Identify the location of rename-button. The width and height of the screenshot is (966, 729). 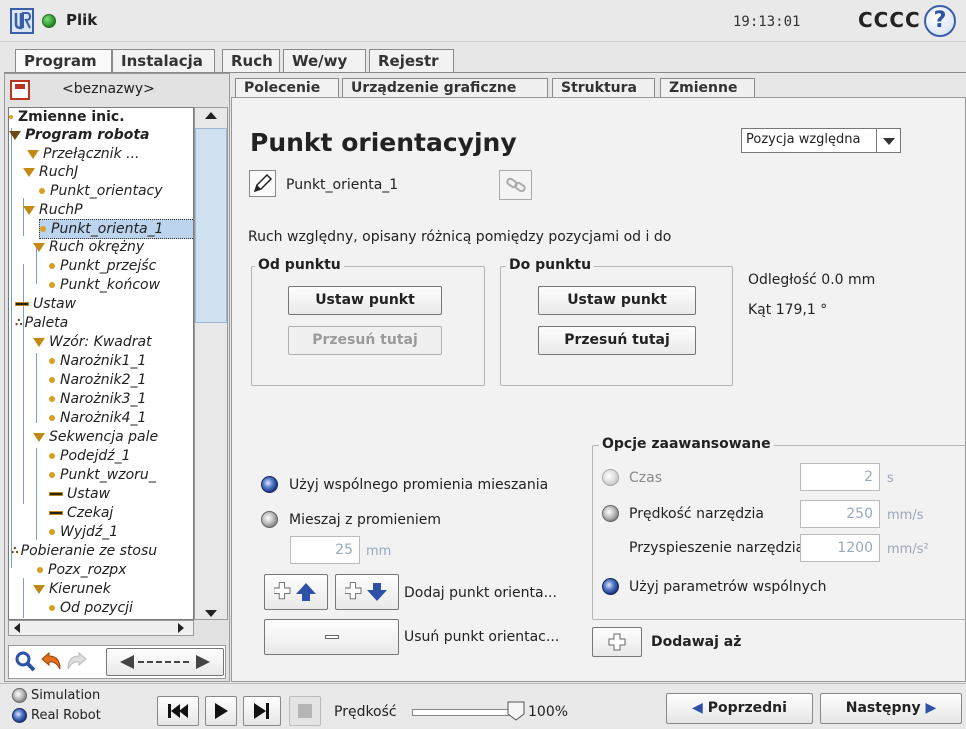
(262, 183).